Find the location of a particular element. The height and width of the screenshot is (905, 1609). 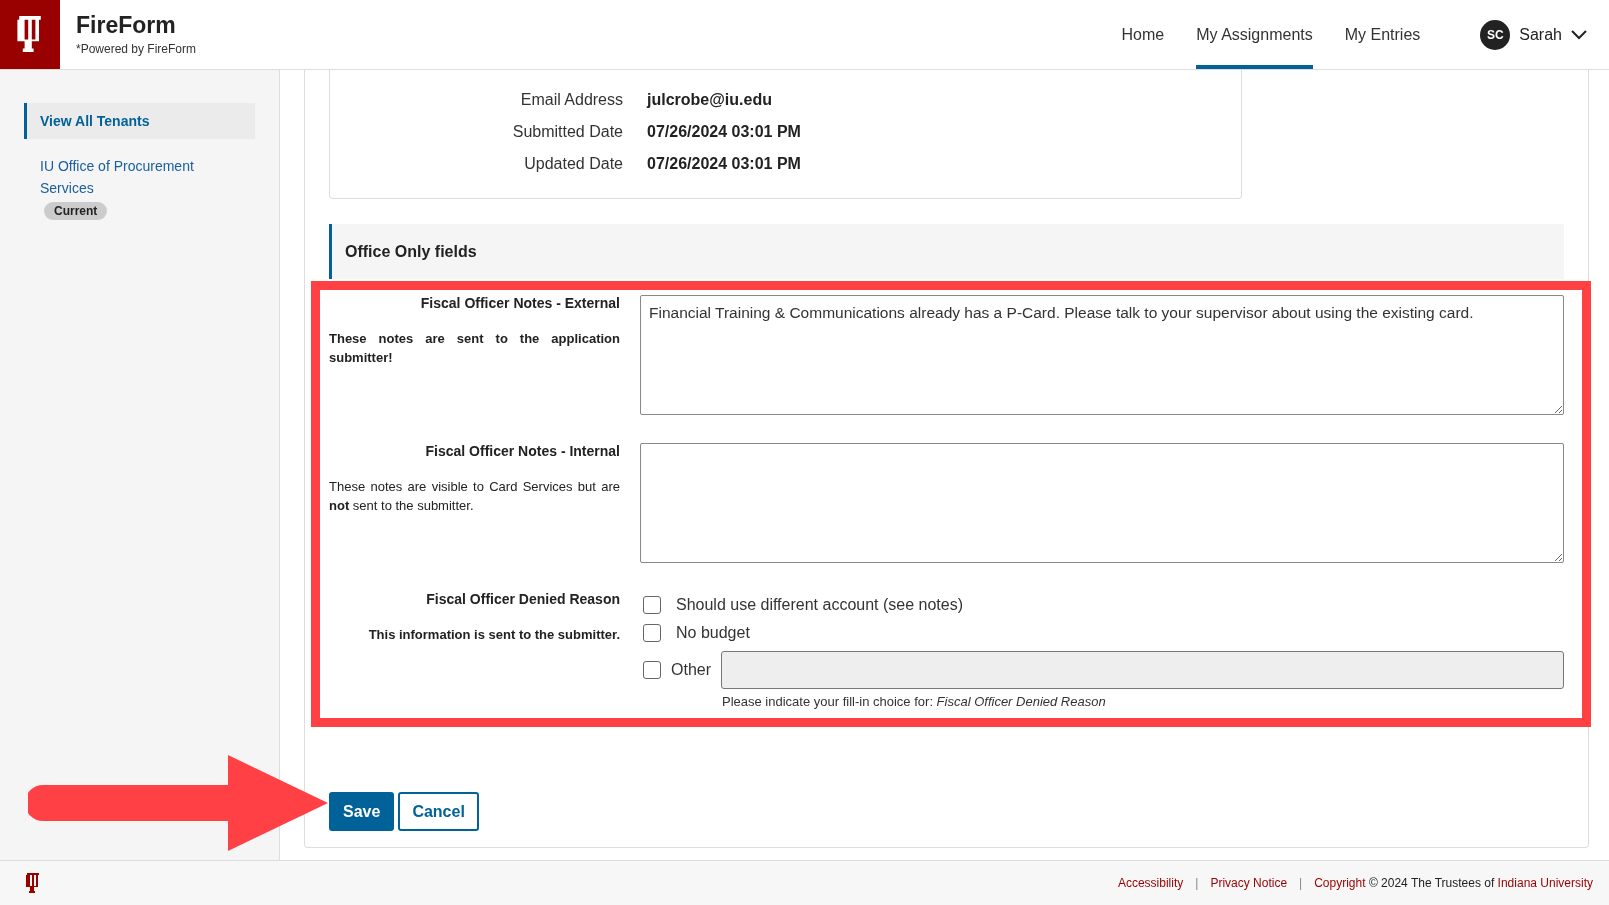

field-label: Fiscal Officer Denied Reason is located at coordinates (522, 599).